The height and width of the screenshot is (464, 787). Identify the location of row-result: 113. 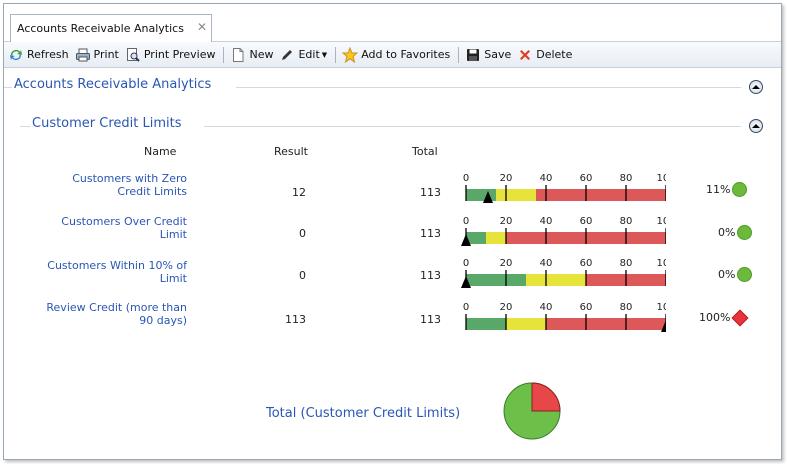
(295, 319).